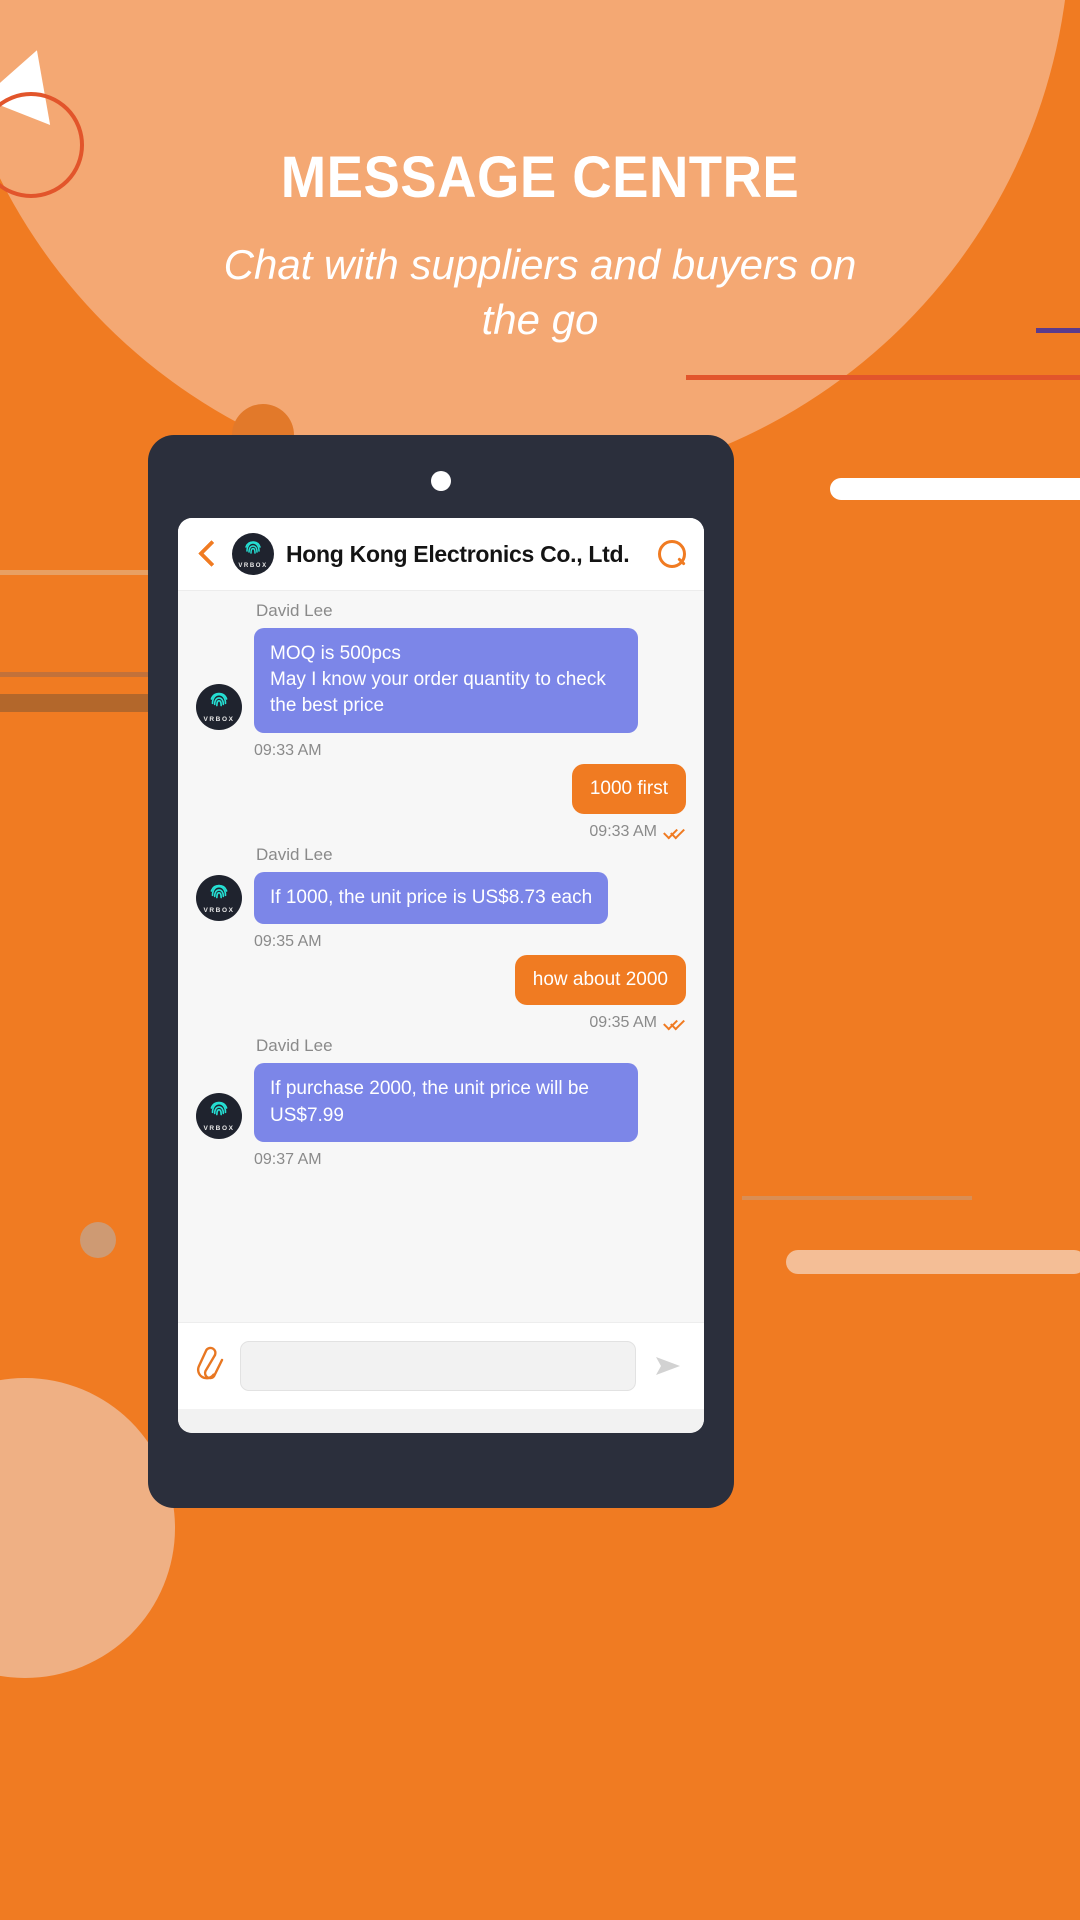 This screenshot has height=1920, width=1080. I want to click on decor-bar-white, so click(955, 489).